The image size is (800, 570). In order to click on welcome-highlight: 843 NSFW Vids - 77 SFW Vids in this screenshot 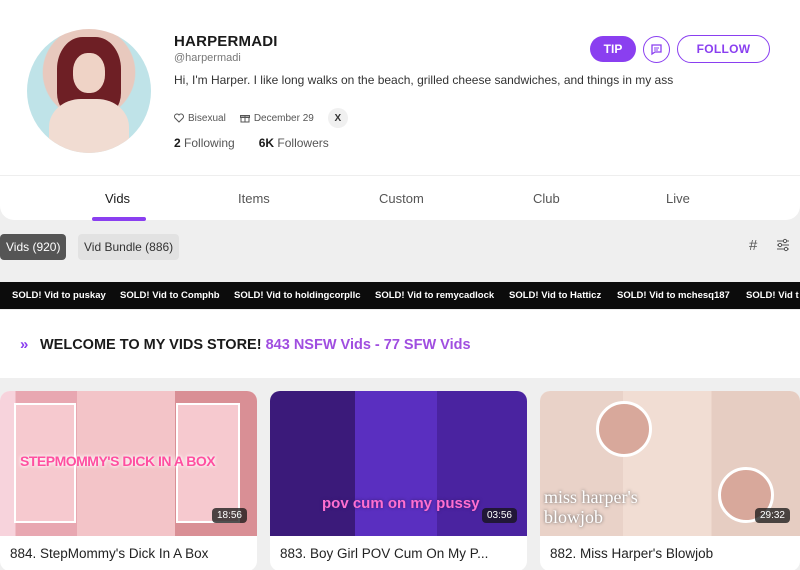, I will do `click(368, 345)`.